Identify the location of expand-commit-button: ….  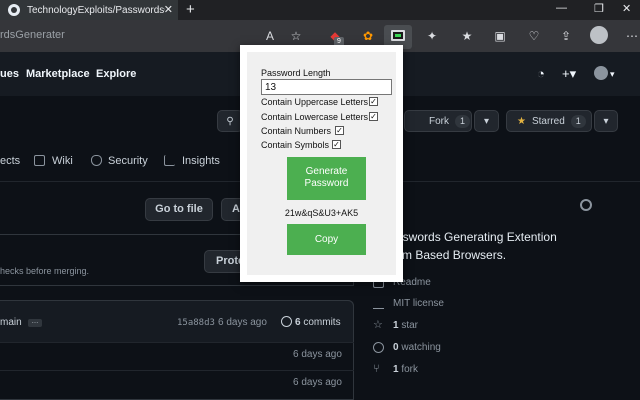
(35, 322).